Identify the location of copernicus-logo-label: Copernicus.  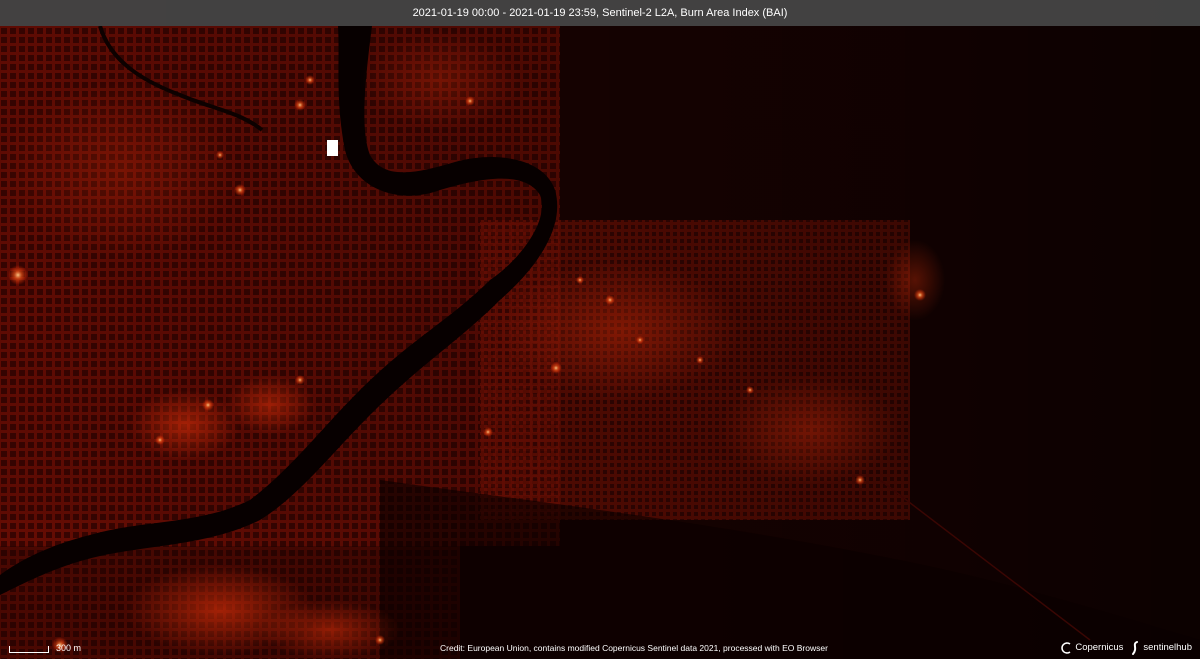
(1099, 647).